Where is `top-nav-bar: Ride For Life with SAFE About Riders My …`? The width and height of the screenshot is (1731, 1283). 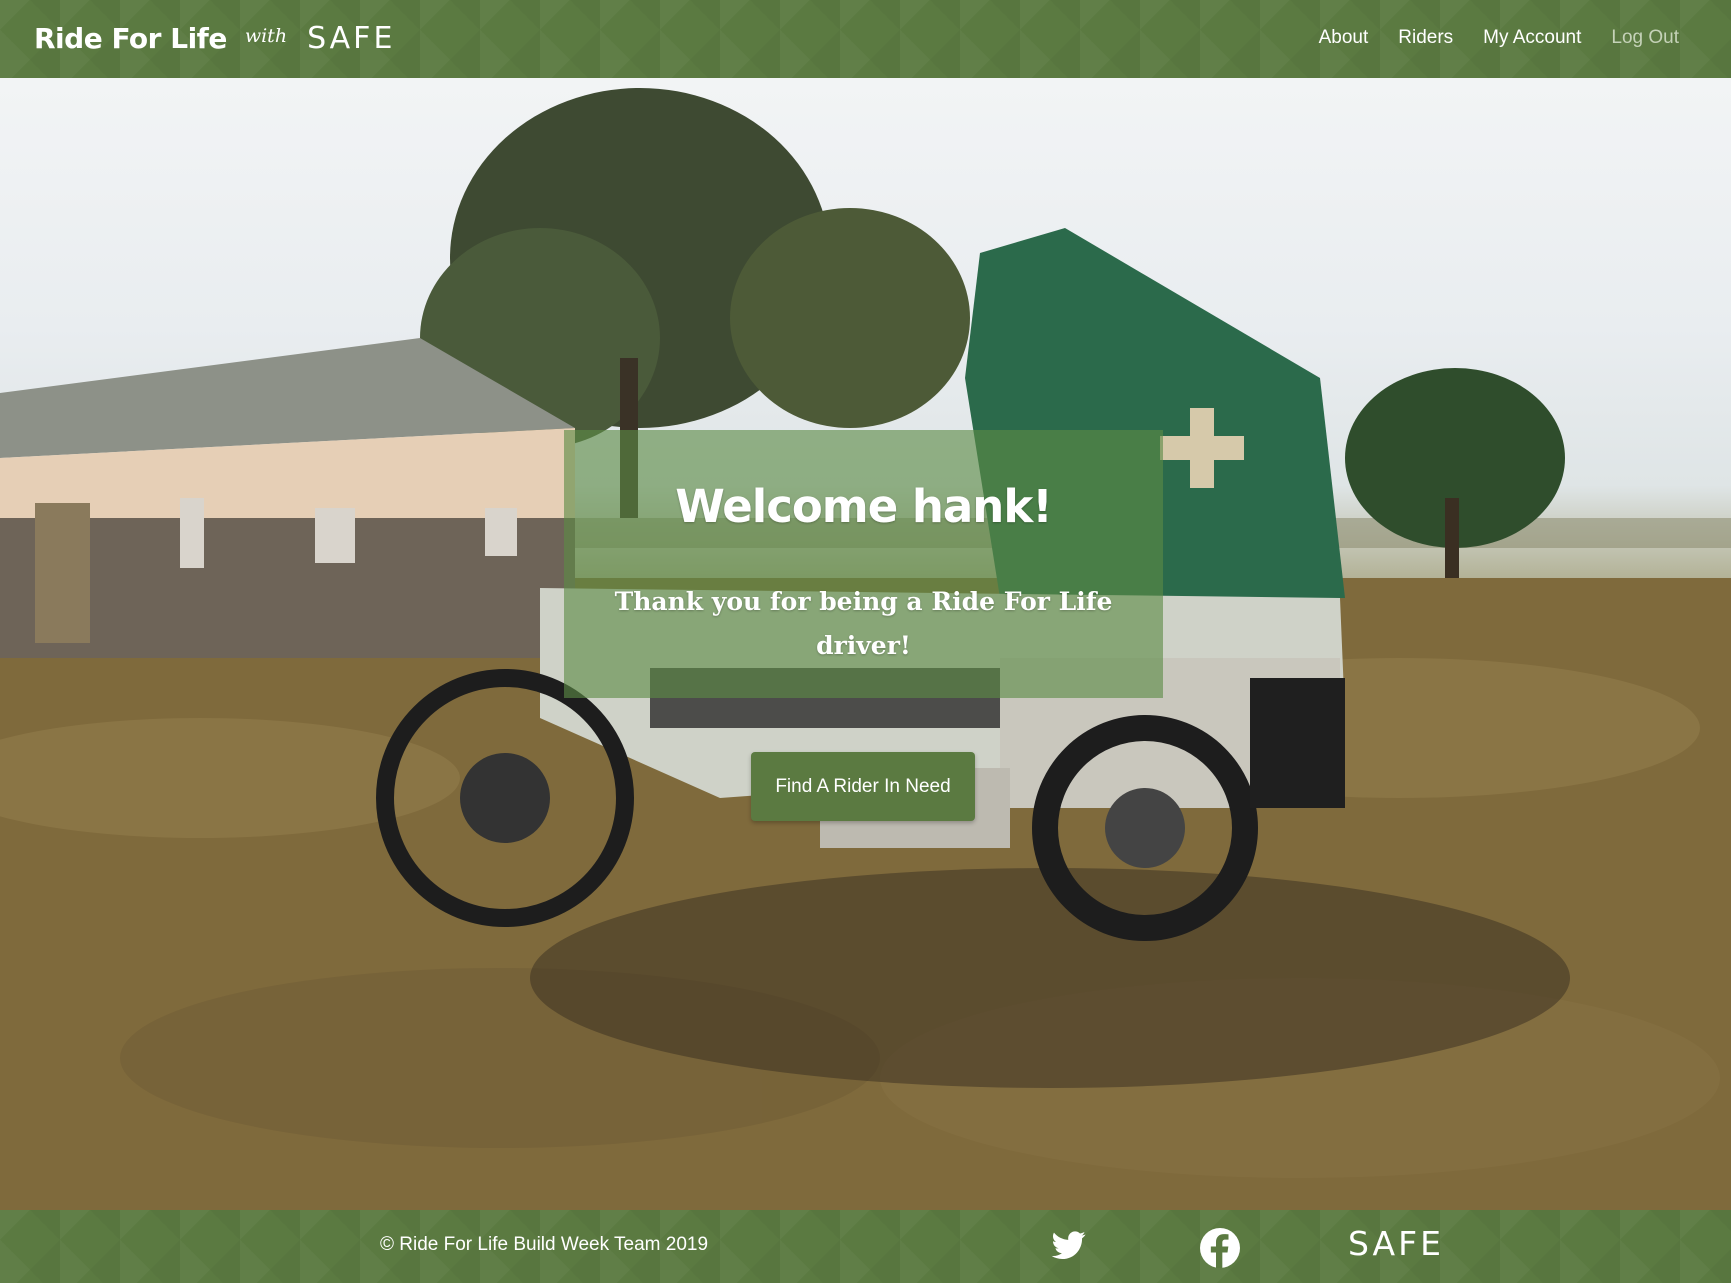
top-nav-bar: Ride For Life with SAFE About Riders My … is located at coordinates (865, 39).